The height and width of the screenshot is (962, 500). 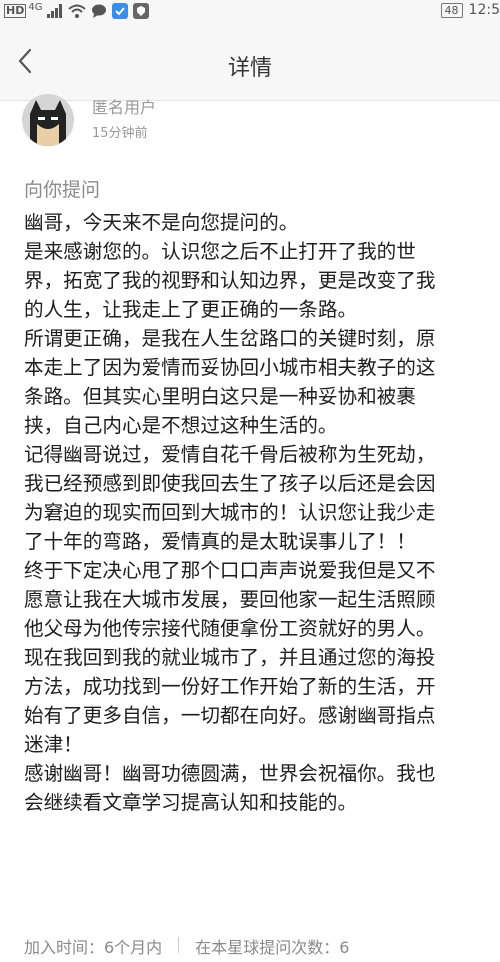 I want to click on content-line: 挟，自己内心是不想过这种生活的。, so click(x=181, y=425).